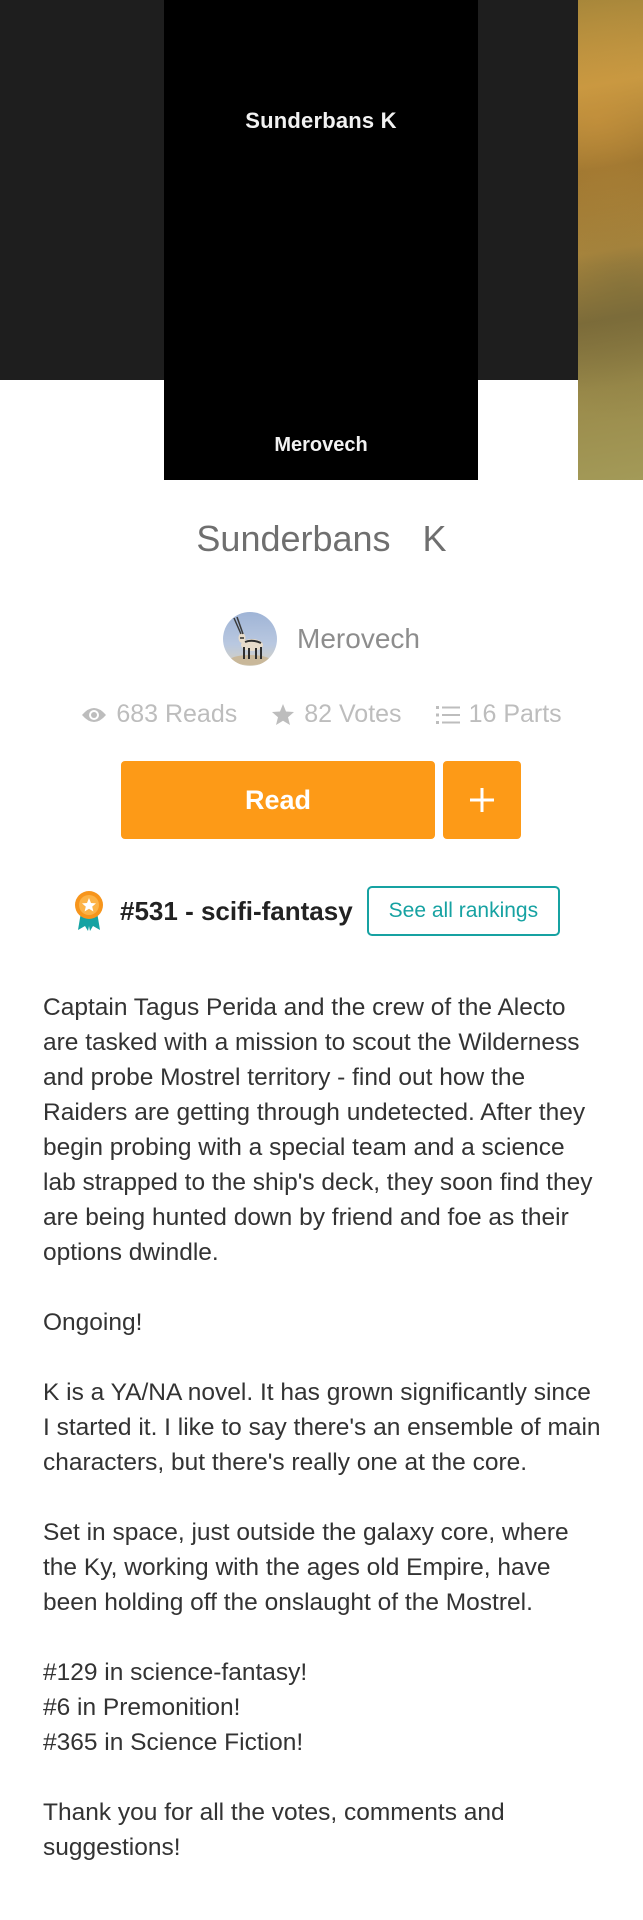 The width and height of the screenshot is (643, 1920). I want to click on ranking-row: #531 - scifi-fantasy See all rankings, so click(316, 911).